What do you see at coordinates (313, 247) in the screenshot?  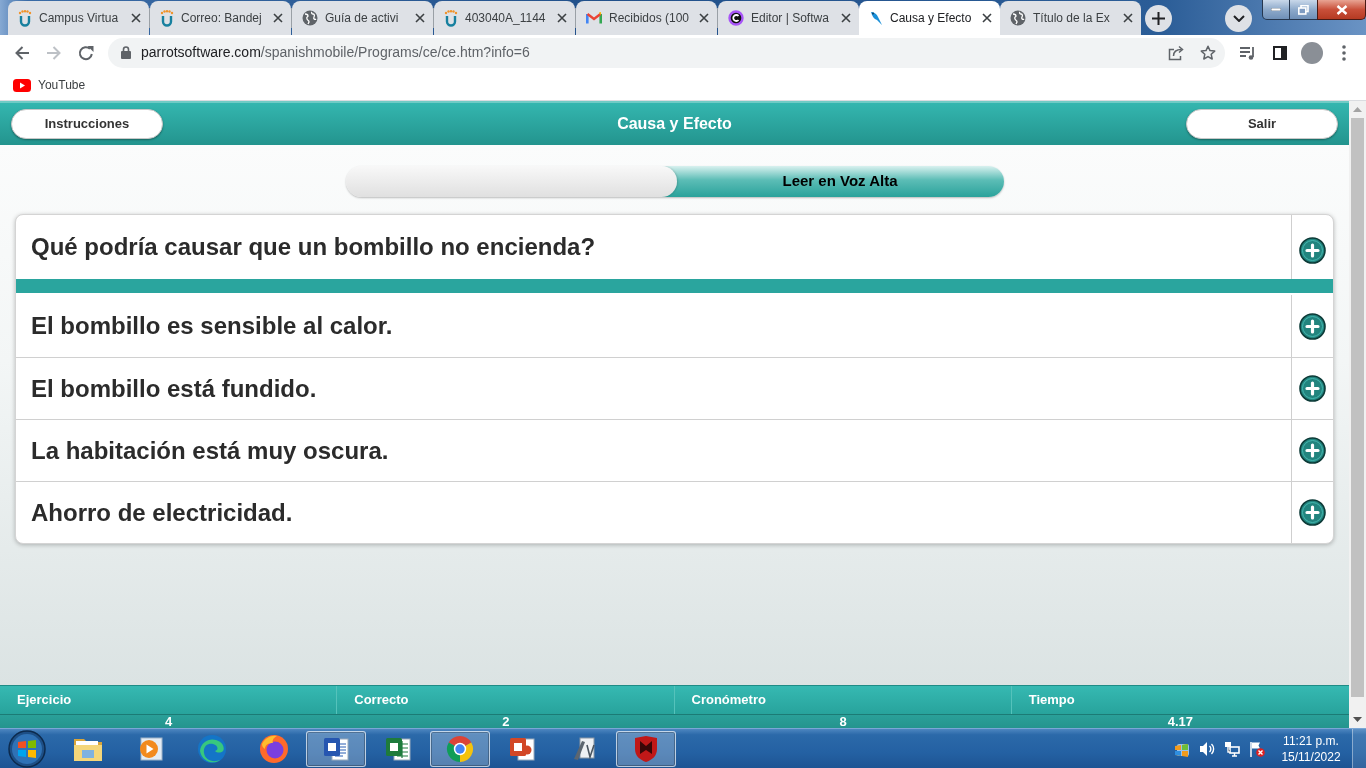 I see `question-text: Qué podría causar que un bombillo no encienda?` at bounding box center [313, 247].